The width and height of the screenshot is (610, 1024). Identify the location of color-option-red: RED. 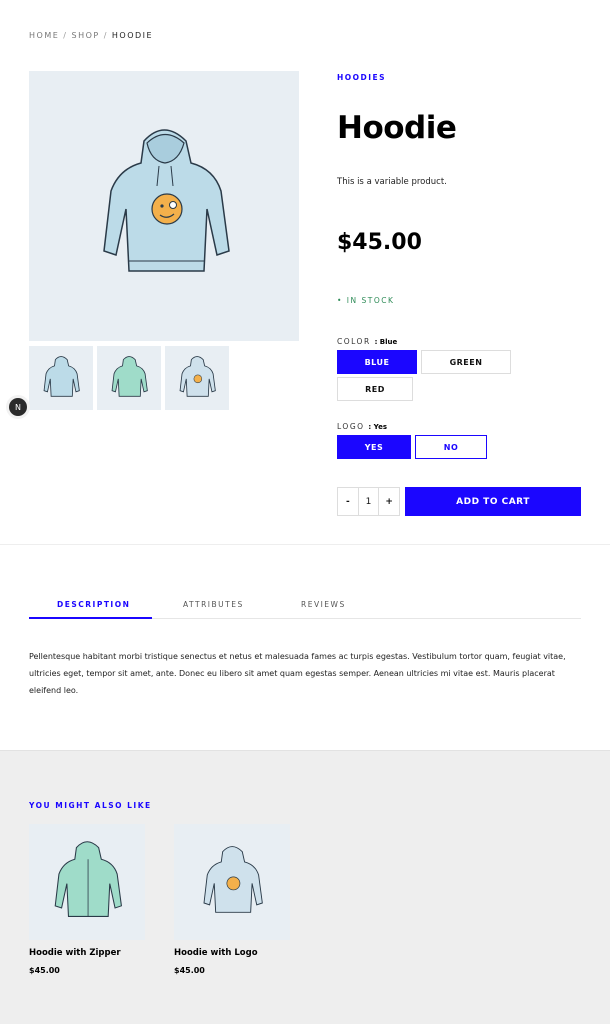
(375, 389).